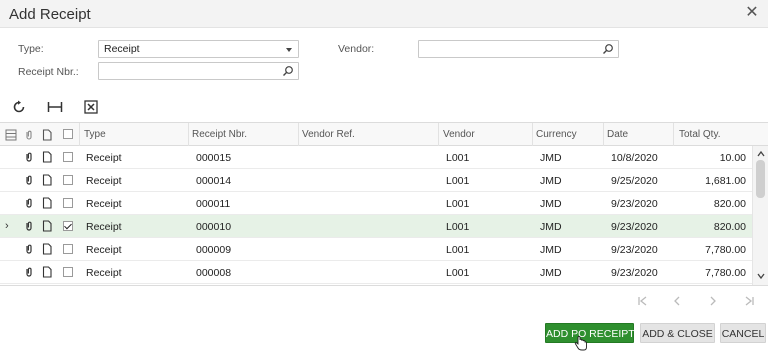  Describe the element at coordinates (713, 301) in the screenshot. I see `next-page-icon` at that location.